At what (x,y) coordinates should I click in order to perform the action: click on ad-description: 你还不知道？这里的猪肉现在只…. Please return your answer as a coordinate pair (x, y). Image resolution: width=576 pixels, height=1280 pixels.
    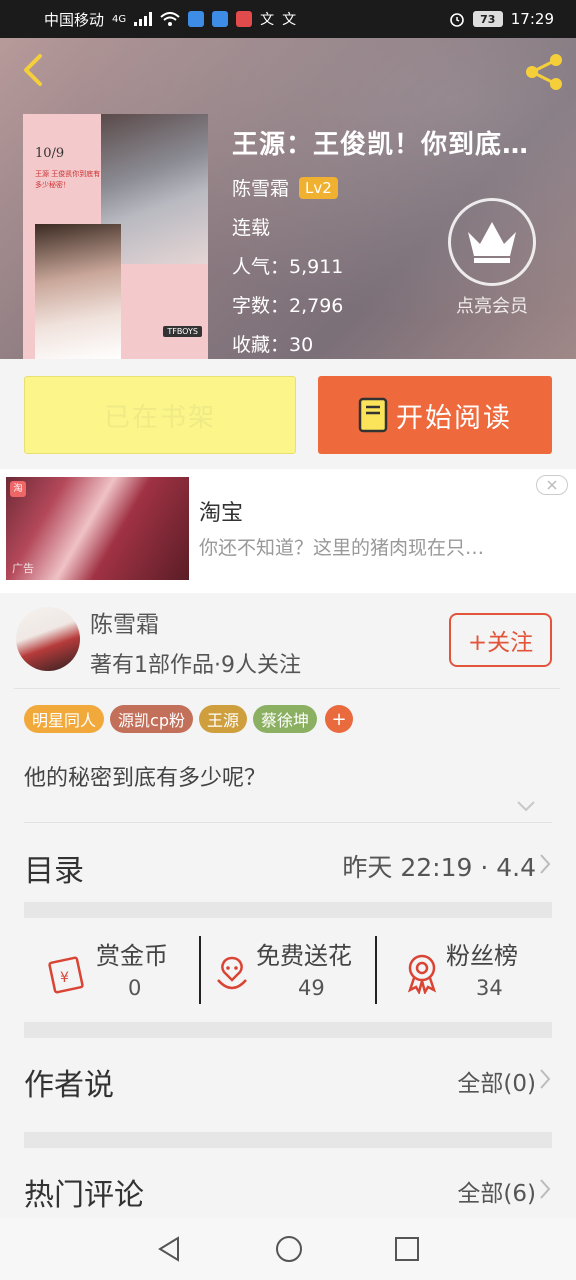
    Looking at the image, I should click on (342, 548).